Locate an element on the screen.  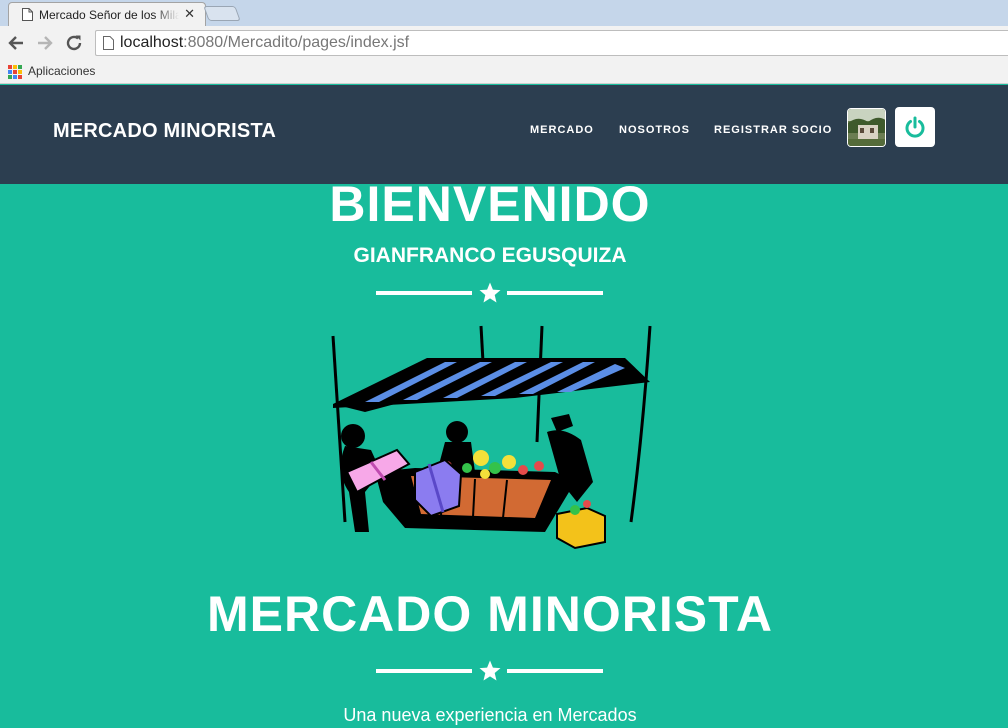
browser-tab: Mercado Señor de los Milagros ✕ is located at coordinates (107, 14).